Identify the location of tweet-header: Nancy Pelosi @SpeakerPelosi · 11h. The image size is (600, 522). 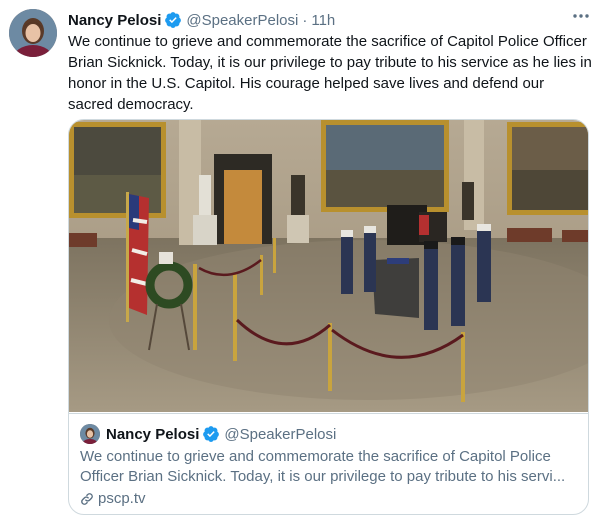
(329, 20).